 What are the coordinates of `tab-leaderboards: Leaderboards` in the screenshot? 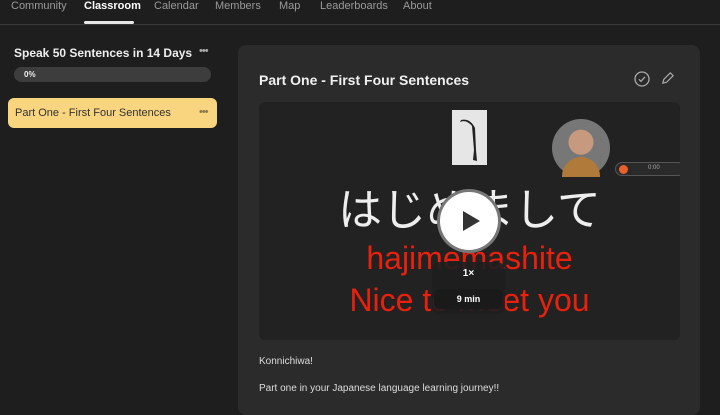 It's located at (354, 6).